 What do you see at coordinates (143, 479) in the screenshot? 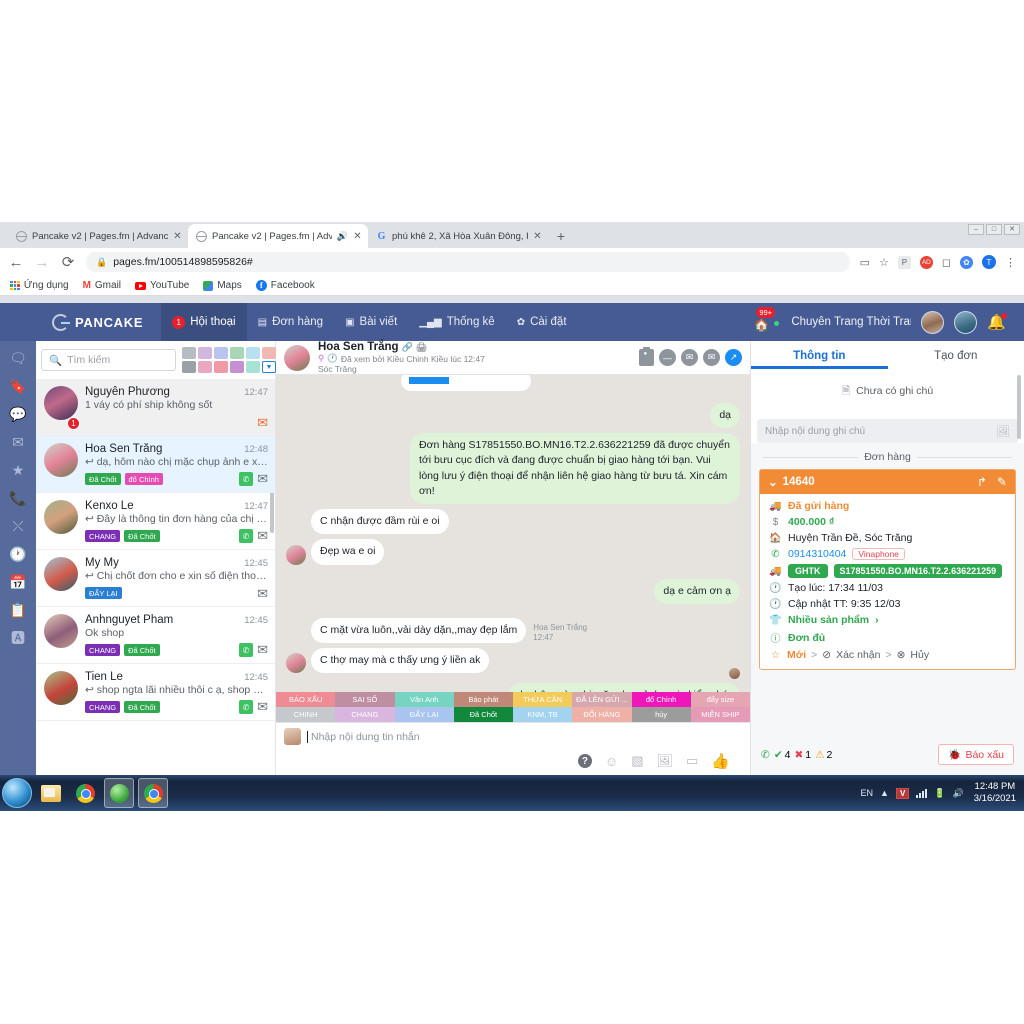
I see `tag-chip: đổ Chình` at bounding box center [143, 479].